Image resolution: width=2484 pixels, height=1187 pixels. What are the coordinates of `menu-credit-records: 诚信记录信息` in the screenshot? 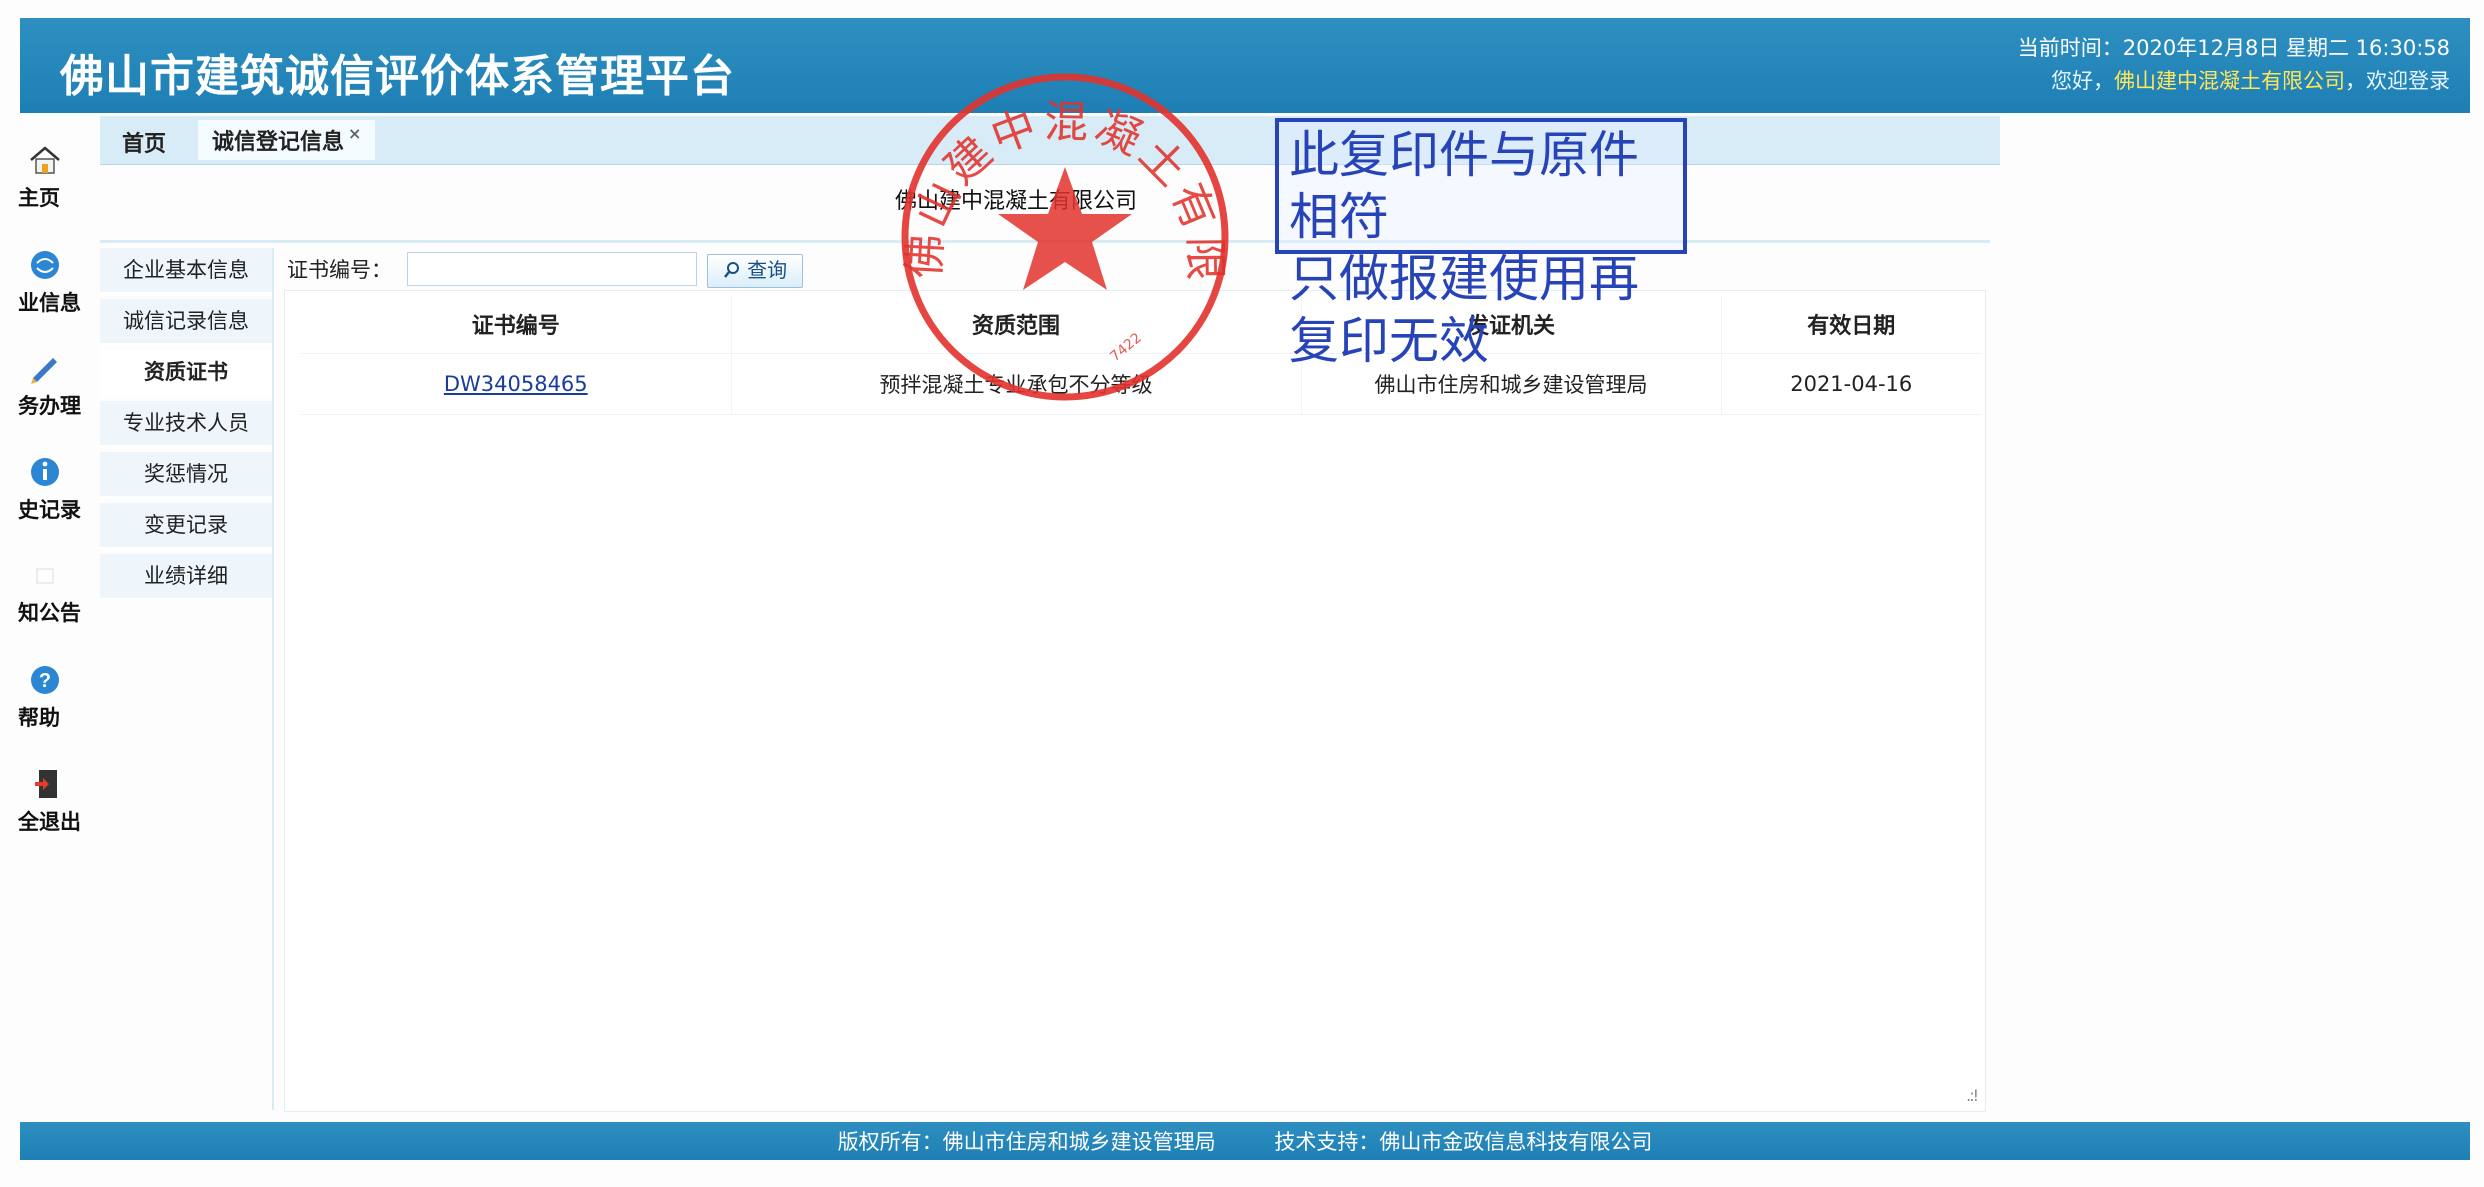 It's located at (186, 322).